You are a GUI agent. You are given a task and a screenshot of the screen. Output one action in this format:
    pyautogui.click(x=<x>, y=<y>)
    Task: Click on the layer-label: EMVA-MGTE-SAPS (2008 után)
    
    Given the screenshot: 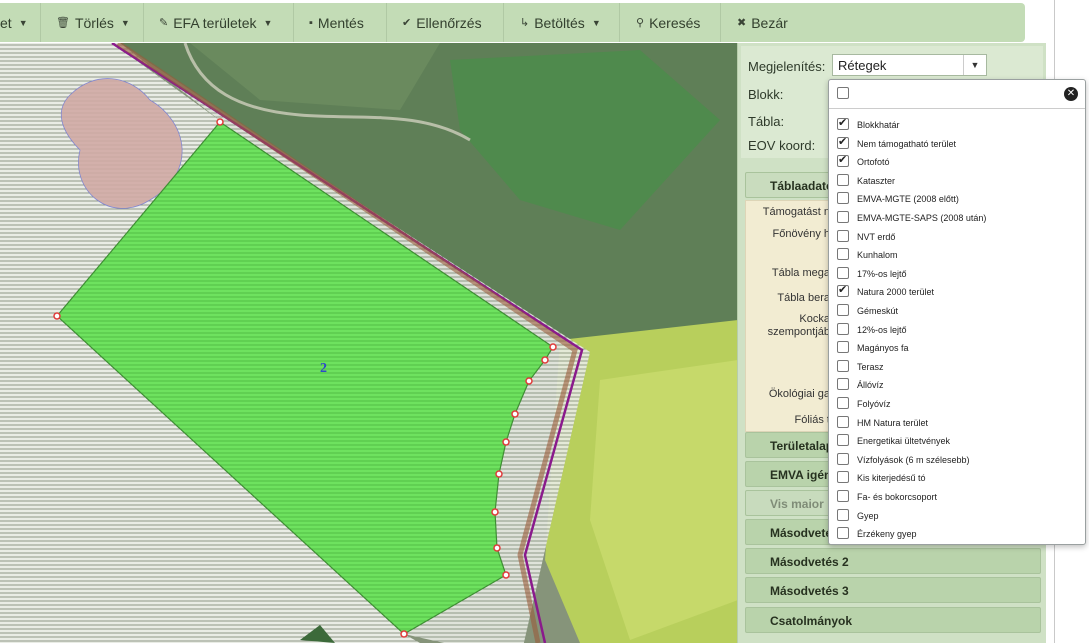 What is the action you would take?
    pyautogui.click(x=922, y=218)
    